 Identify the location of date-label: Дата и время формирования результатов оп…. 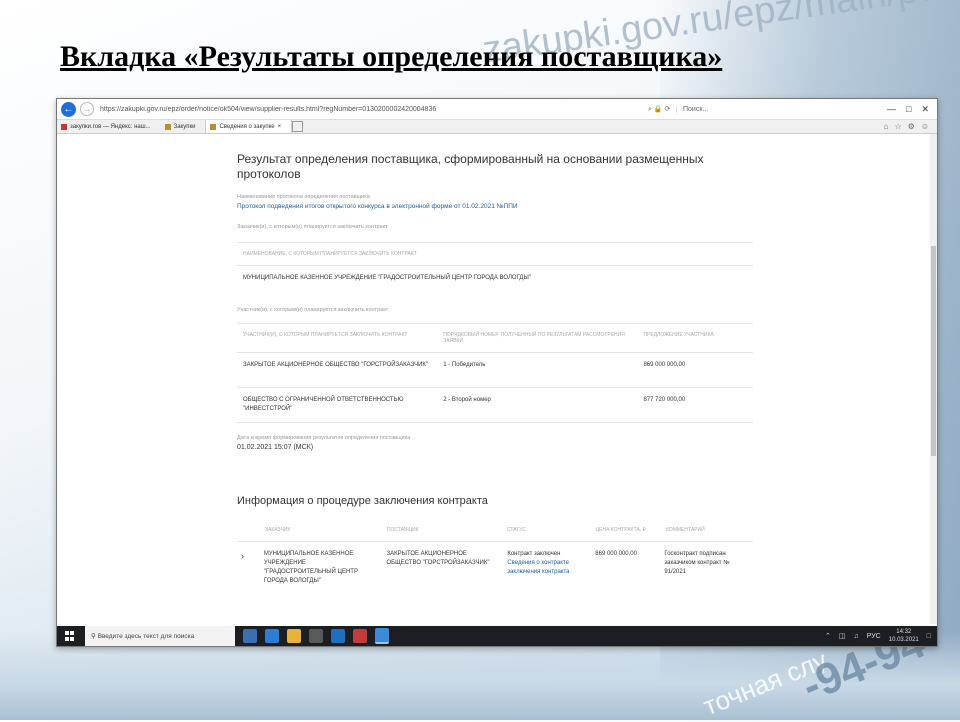
(324, 438).